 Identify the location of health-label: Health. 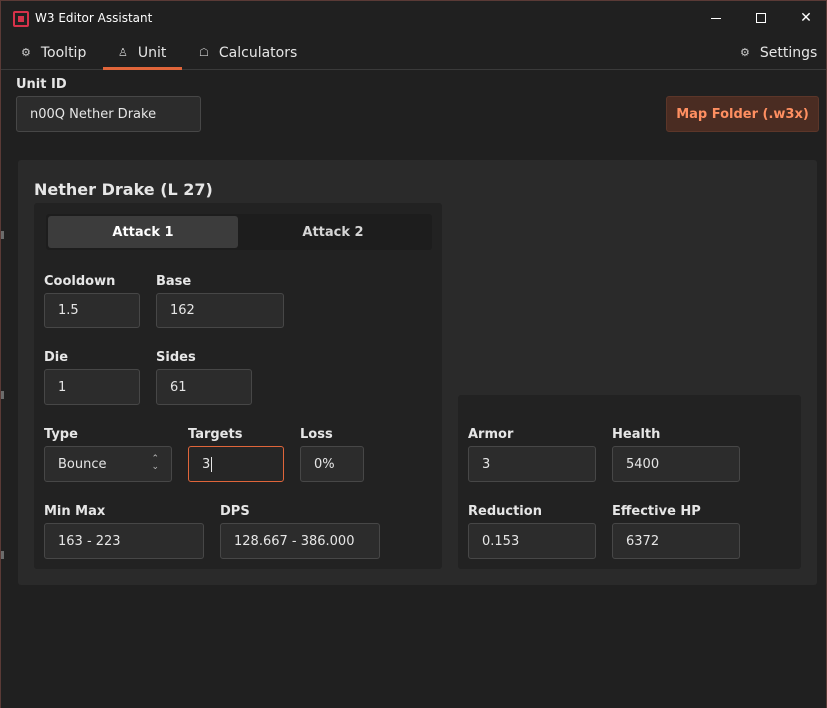
(636, 434).